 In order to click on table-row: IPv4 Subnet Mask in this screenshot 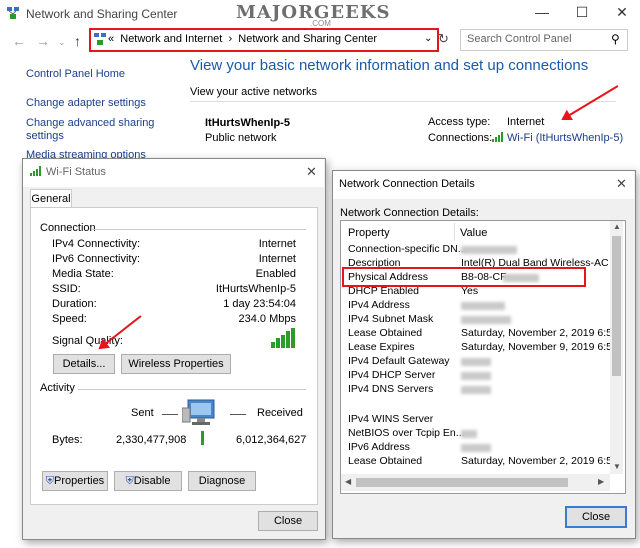, I will do `click(475, 319)`.